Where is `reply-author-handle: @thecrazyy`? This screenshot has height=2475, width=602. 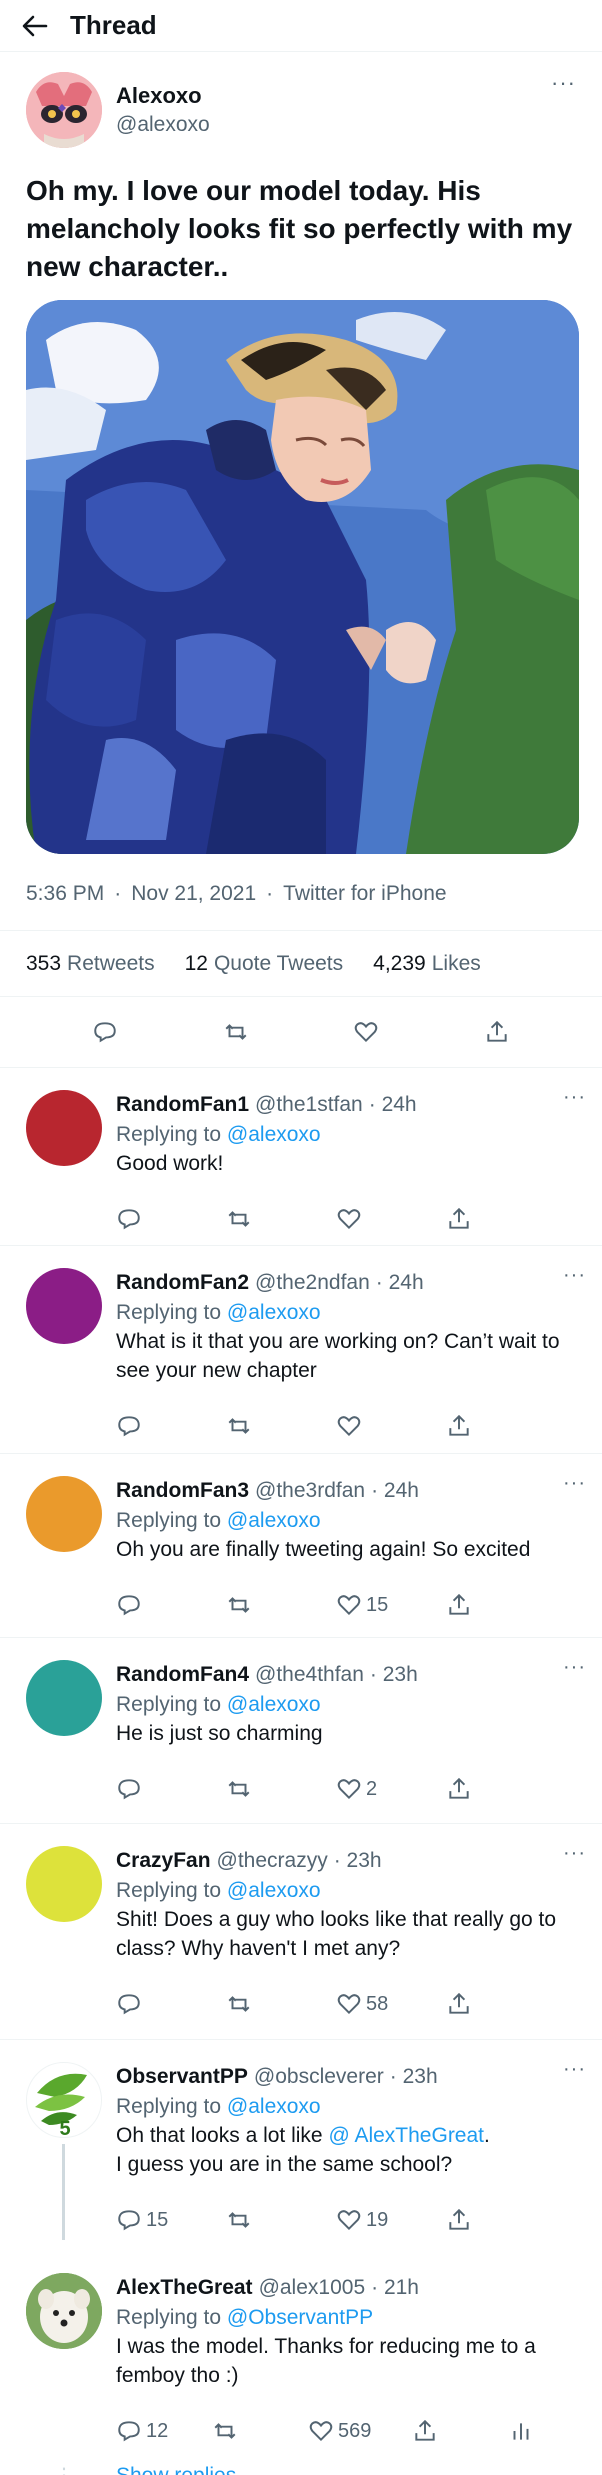
reply-author-handle: @thecrazyy is located at coordinates (272, 1861).